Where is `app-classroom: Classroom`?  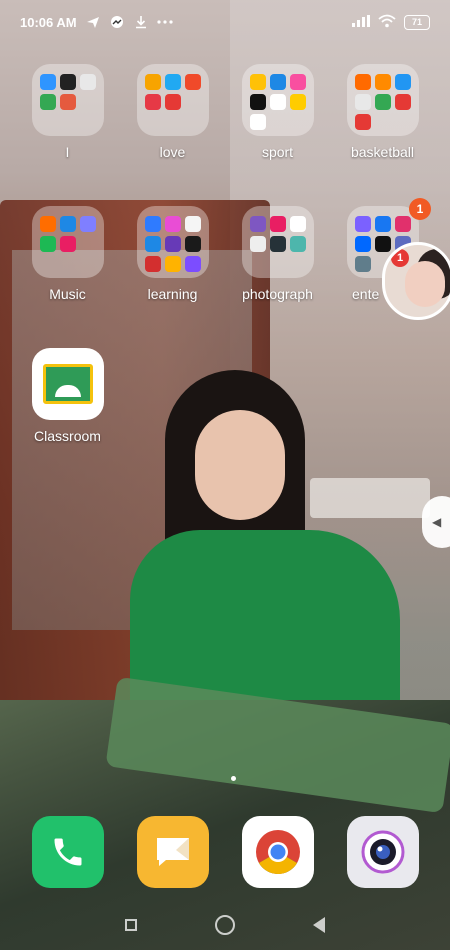
app-classroom: Classroom is located at coordinates (67, 396).